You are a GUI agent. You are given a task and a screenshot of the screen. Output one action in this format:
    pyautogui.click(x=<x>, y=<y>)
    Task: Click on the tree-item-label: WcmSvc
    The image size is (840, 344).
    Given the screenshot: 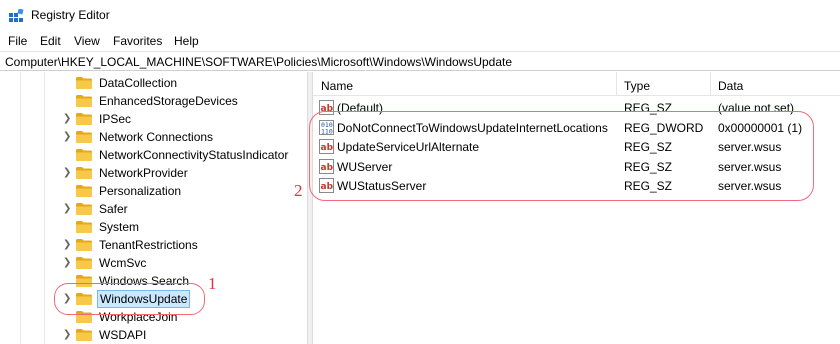 What is the action you would take?
    pyautogui.click(x=122, y=263)
    